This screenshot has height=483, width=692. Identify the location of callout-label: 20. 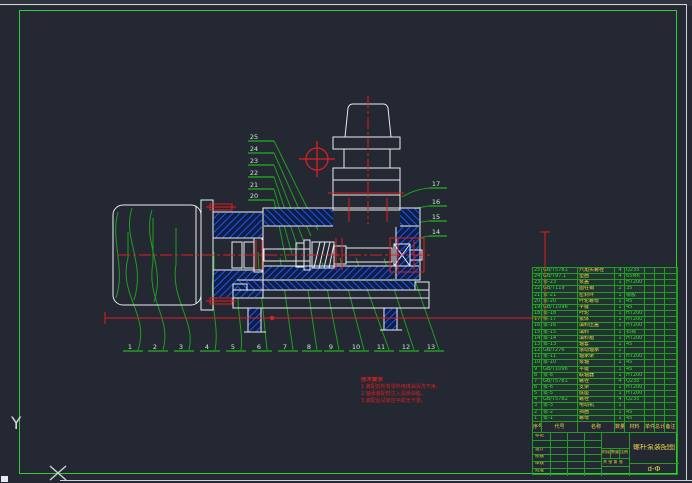
(254, 196).